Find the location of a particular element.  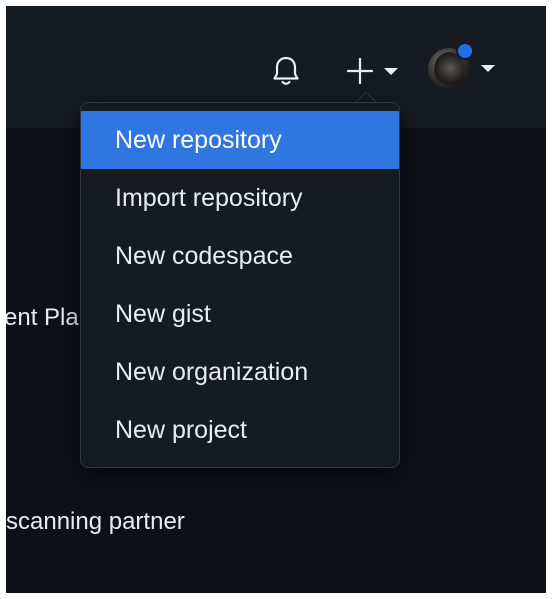

menu-item-new-repository: New repository is located at coordinates (240, 140).